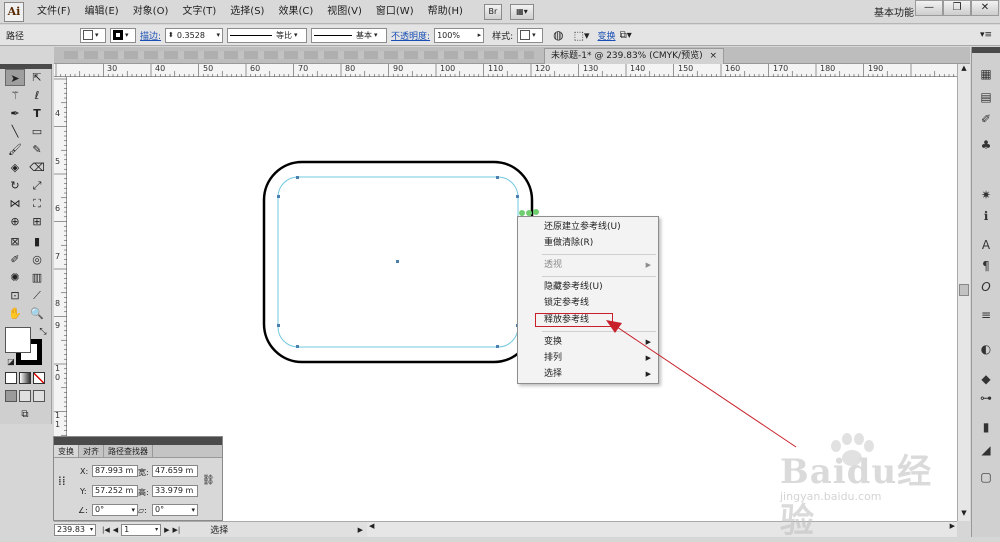 The height and width of the screenshot is (542, 1000). What do you see at coordinates (985, 8) in the screenshot?
I see `close-window-button: ✕` at bounding box center [985, 8].